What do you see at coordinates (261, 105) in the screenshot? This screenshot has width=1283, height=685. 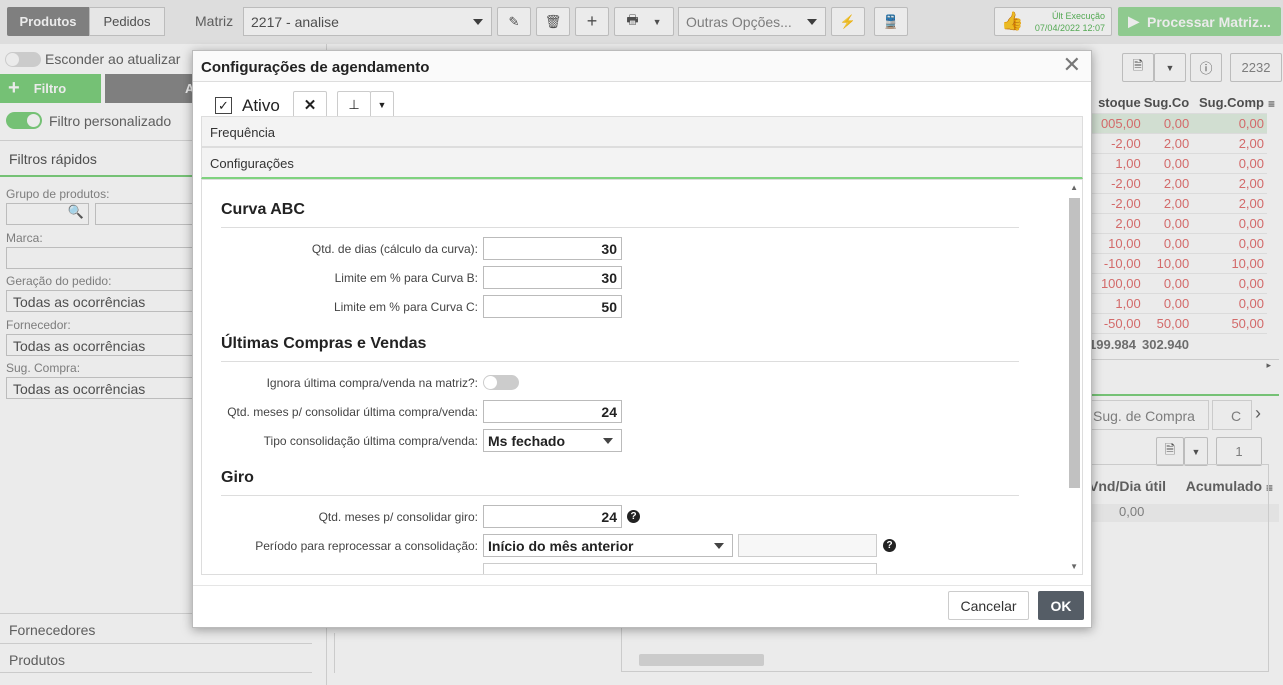 I see `ativo-label: Ativo` at bounding box center [261, 105].